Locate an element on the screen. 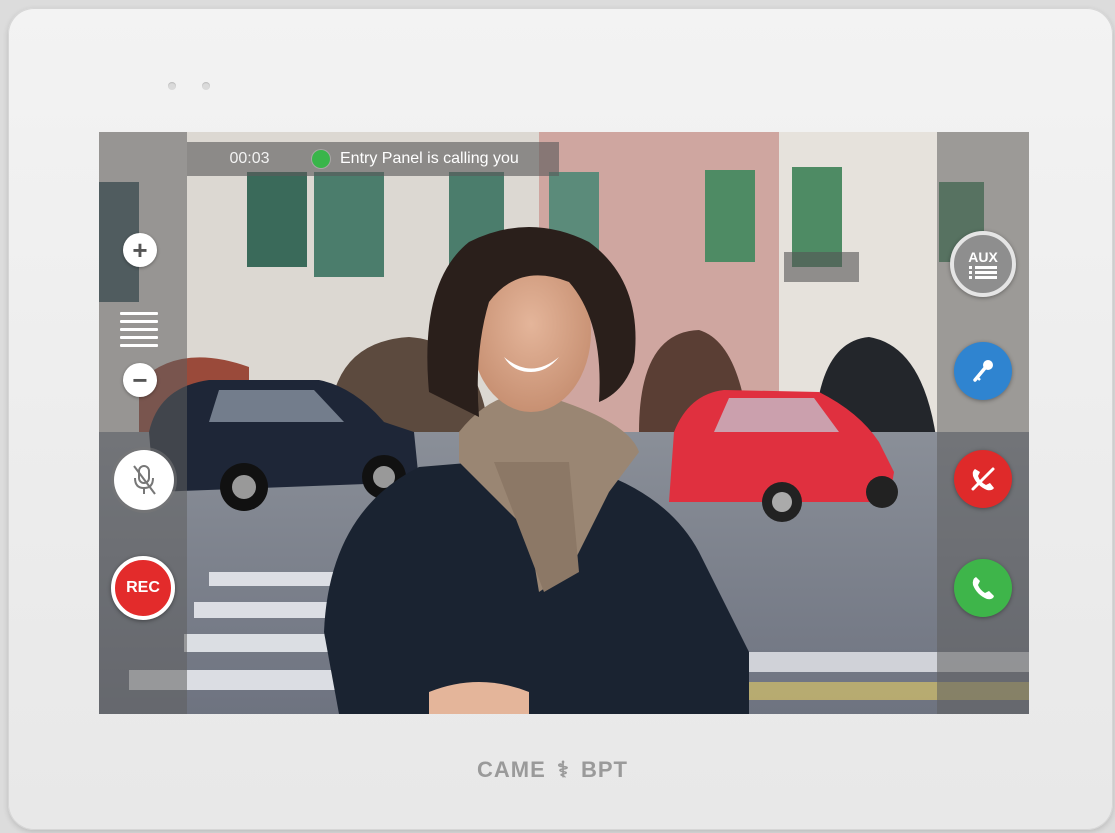  call-status-text: Entry Panel is calling you is located at coordinates (429, 158).